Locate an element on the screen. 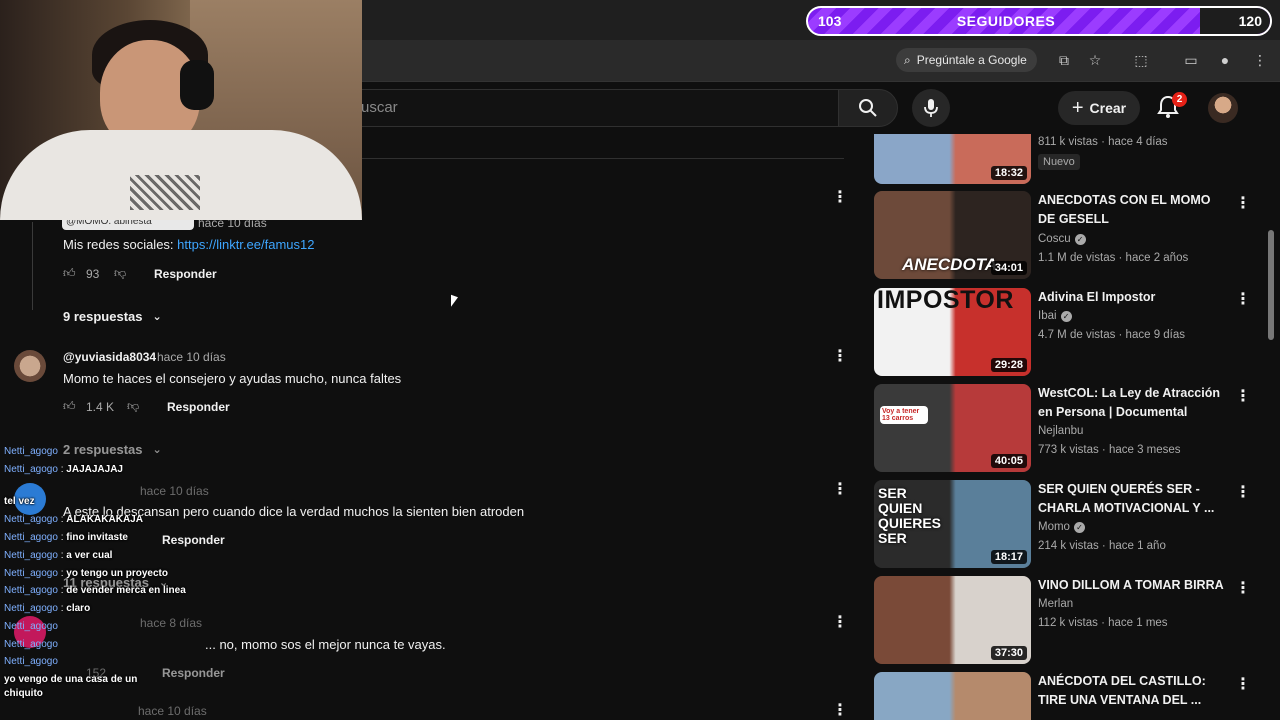 The image size is (1280, 720). video-duration: 18:32 is located at coordinates (1008, 173).